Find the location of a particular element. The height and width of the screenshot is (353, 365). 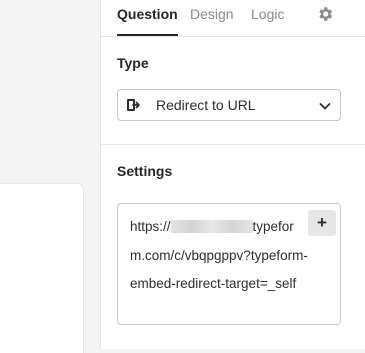

settings-section-title: Settings is located at coordinates (145, 171).